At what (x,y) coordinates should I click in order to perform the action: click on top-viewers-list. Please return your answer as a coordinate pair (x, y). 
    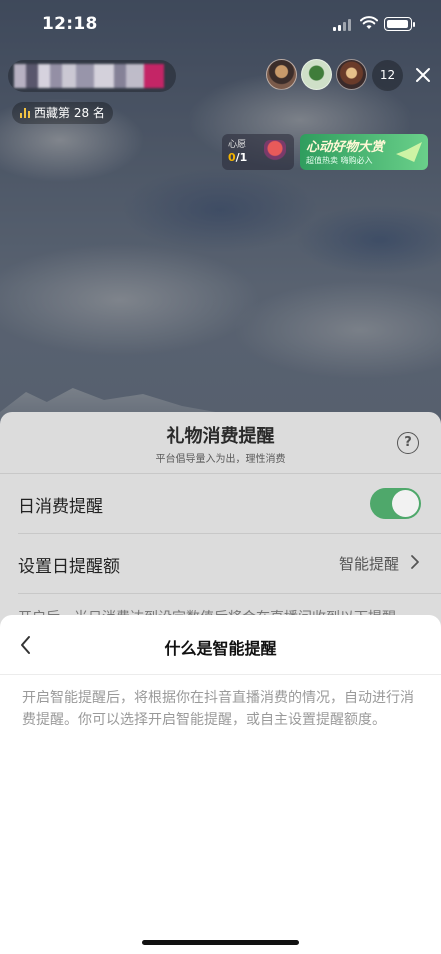
    Looking at the image, I should click on (316, 74).